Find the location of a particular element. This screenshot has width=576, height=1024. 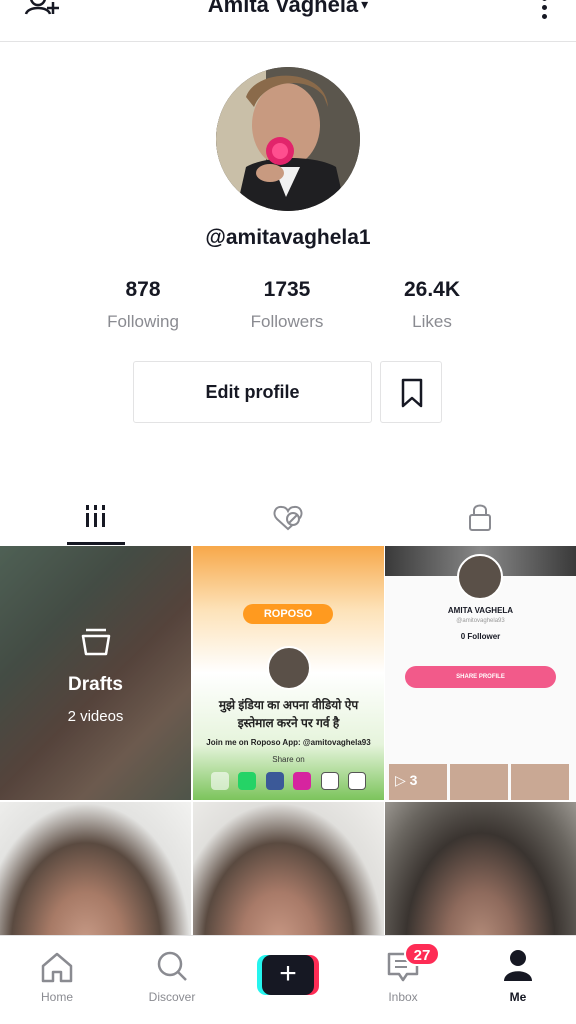

drafts-tile: Drafts 2 videos is located at coordinates (95, 673).